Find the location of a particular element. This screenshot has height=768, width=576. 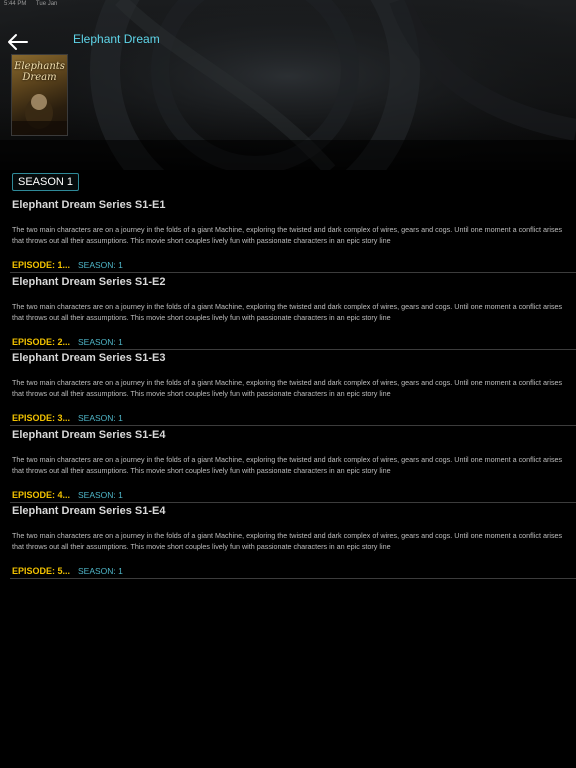

poster-title: Elephants Dream is located at coordinates (39, 72).